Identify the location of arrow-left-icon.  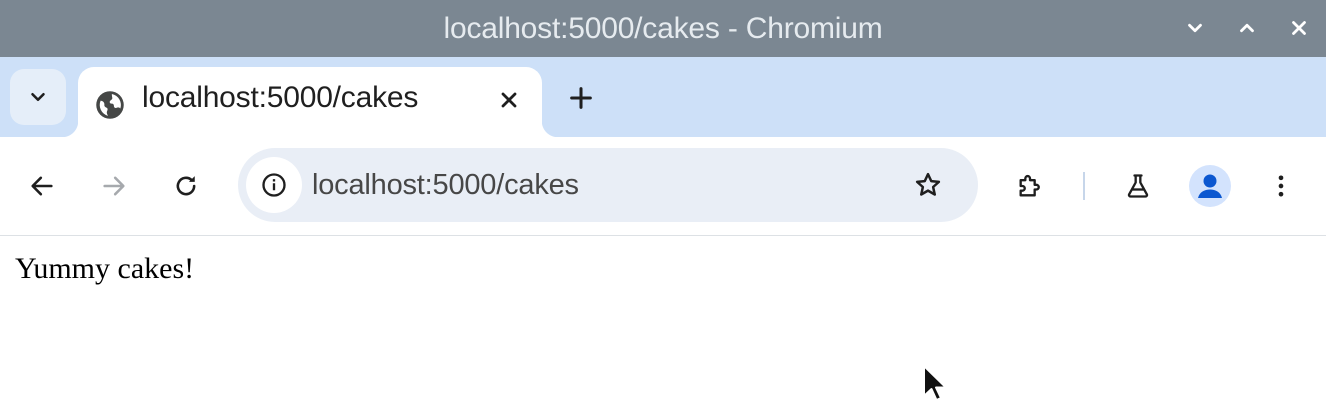
(42, 186).